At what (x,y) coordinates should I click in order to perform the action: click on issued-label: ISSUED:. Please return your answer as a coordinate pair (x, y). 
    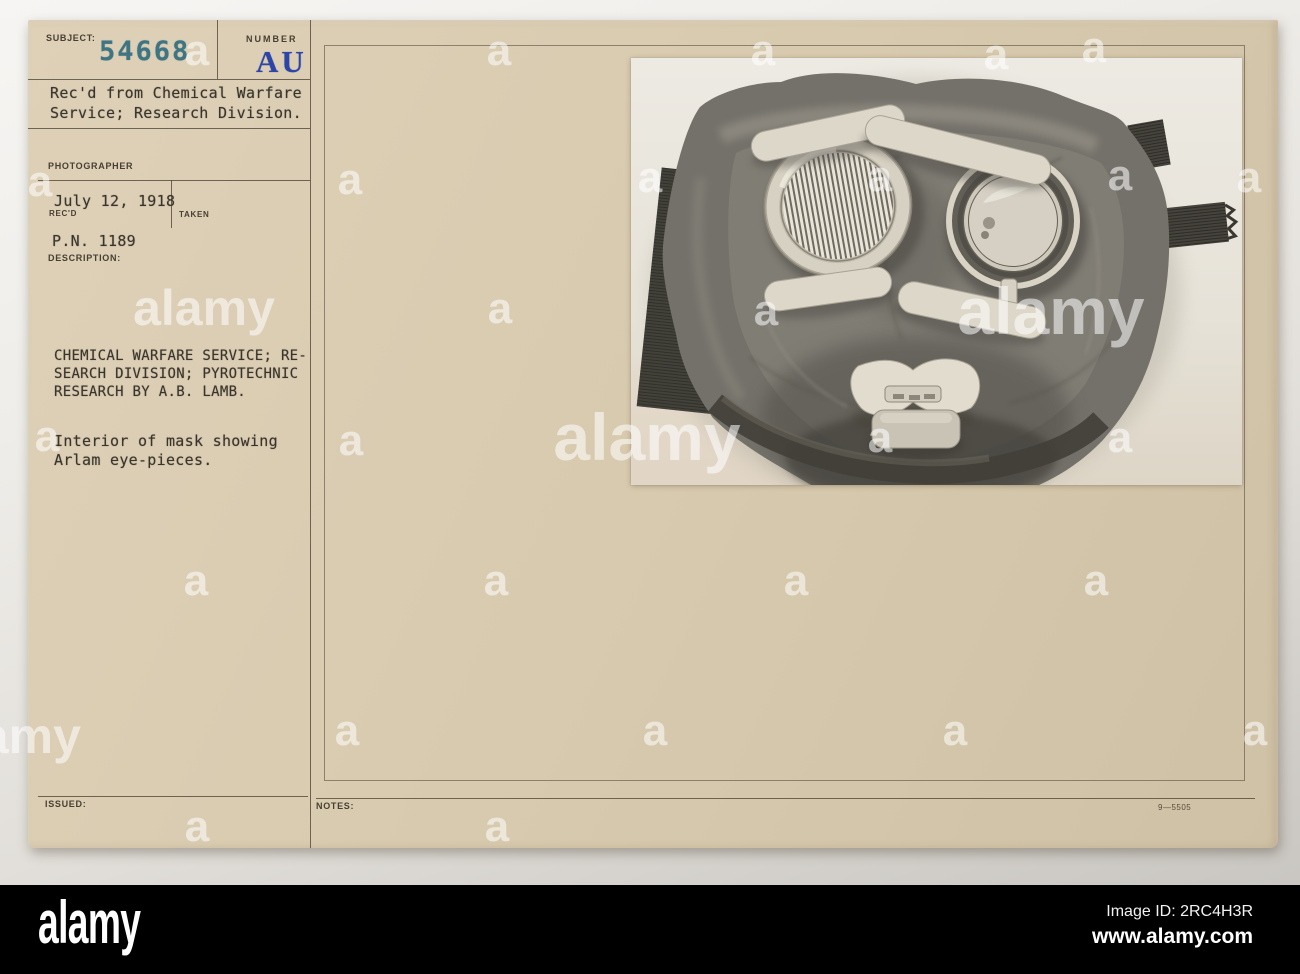
    Looking at the image, I should click on (66, 804).